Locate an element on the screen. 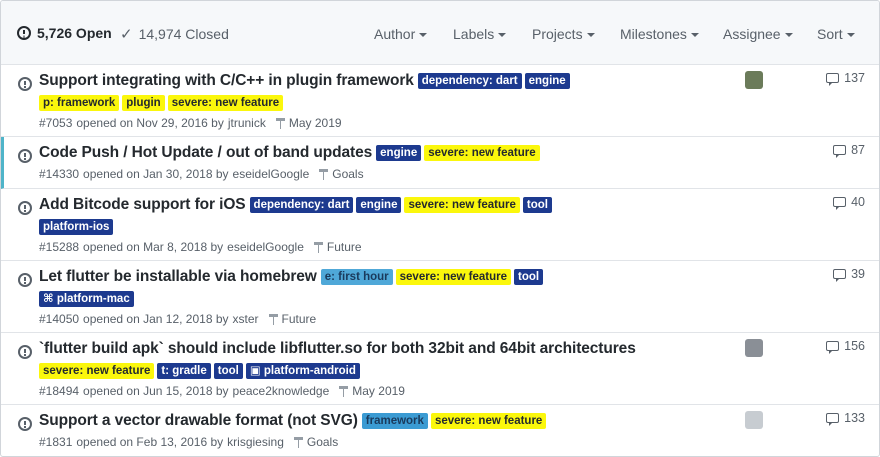  issue-title-link: Add Bitcode support for iOS is located at coordinates (142, 205).